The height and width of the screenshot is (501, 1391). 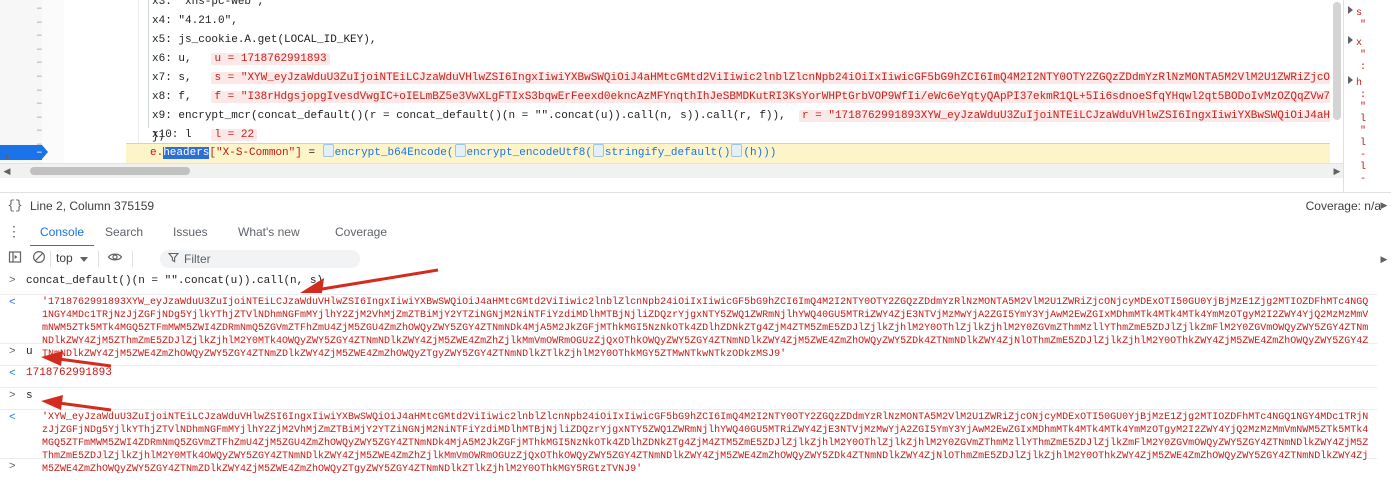 I want to click on more-options-icon: ⋮, so click(x=14, y=232).